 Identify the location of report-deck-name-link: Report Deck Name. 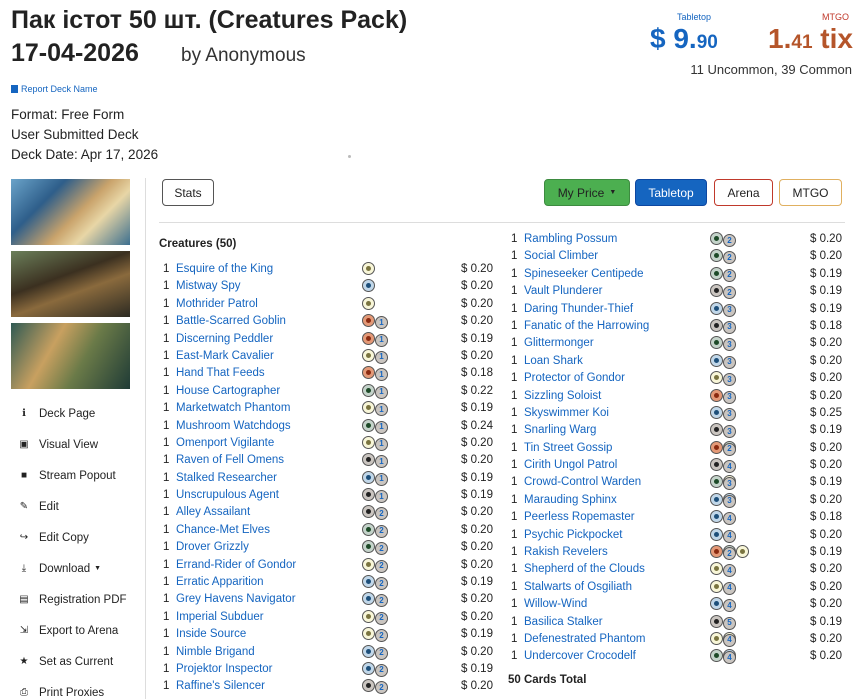
(54, 89).